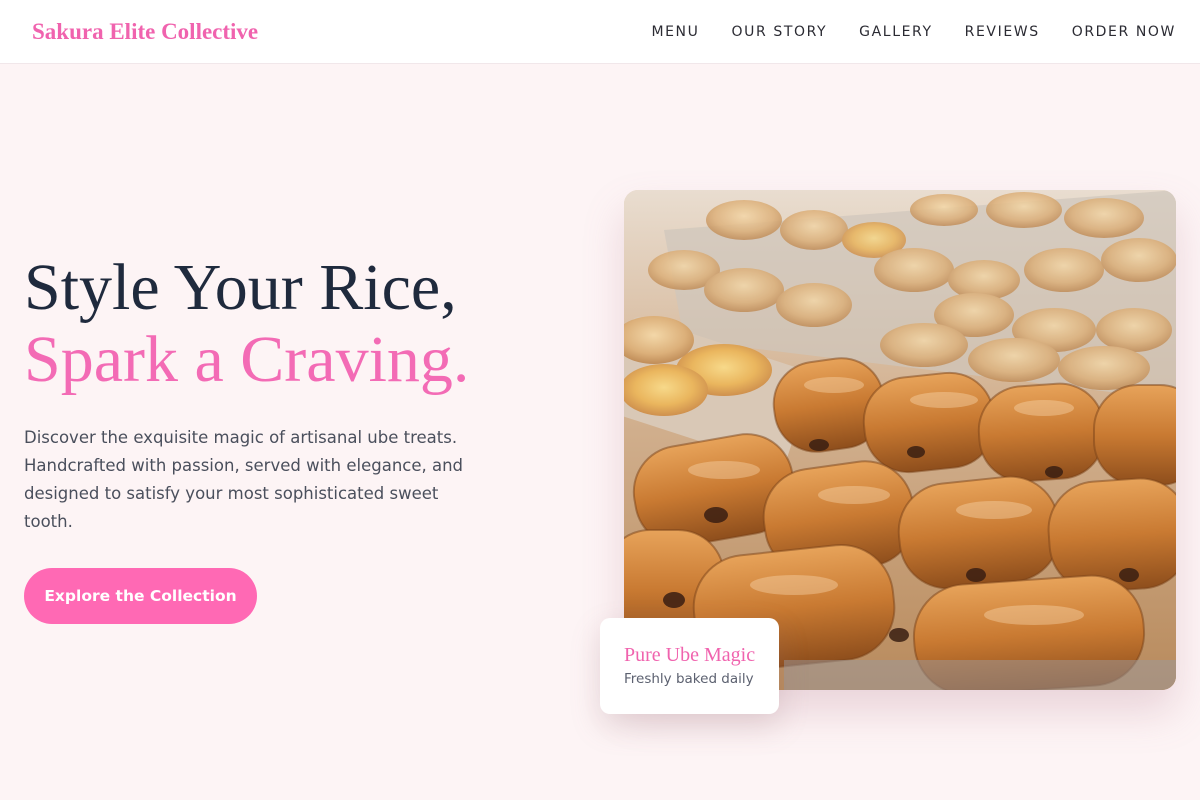 This screenshot has width=1200, height=800. Describe the element at coordinates (240, 287) in the screenshot. I see `hero-heading-line1: Style Your Rice,` at that location.